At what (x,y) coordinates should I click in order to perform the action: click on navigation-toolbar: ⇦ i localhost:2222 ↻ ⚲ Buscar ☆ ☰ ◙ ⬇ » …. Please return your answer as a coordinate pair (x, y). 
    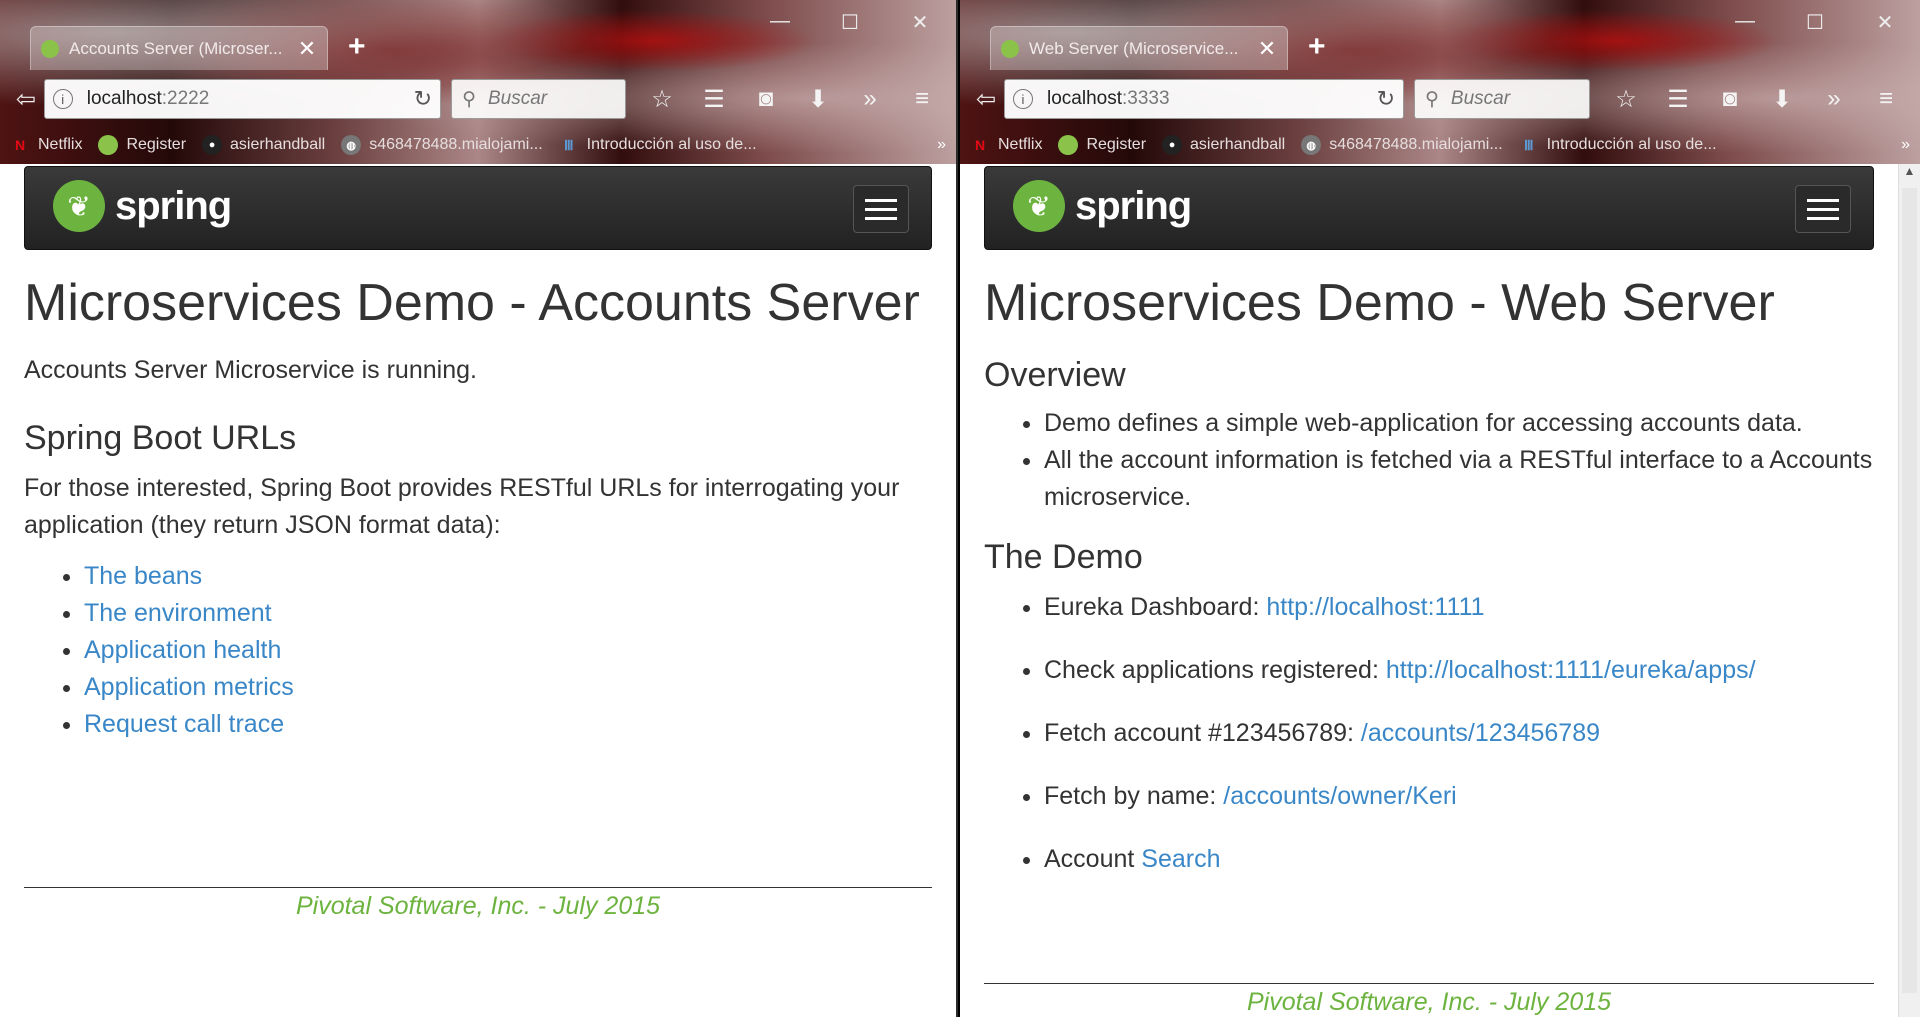
    Looking at the image, I should click on (478, 99).